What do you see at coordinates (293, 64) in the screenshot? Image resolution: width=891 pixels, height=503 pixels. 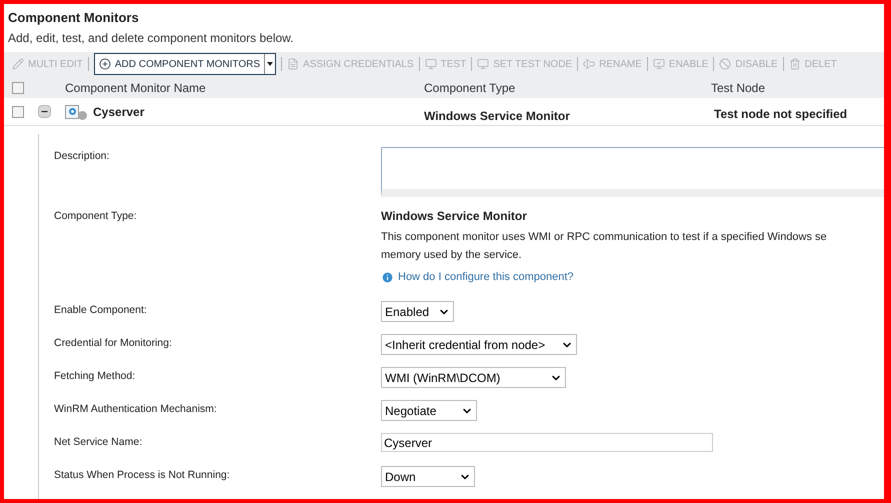 I see `document-icon` at bounding box center [293, 64].